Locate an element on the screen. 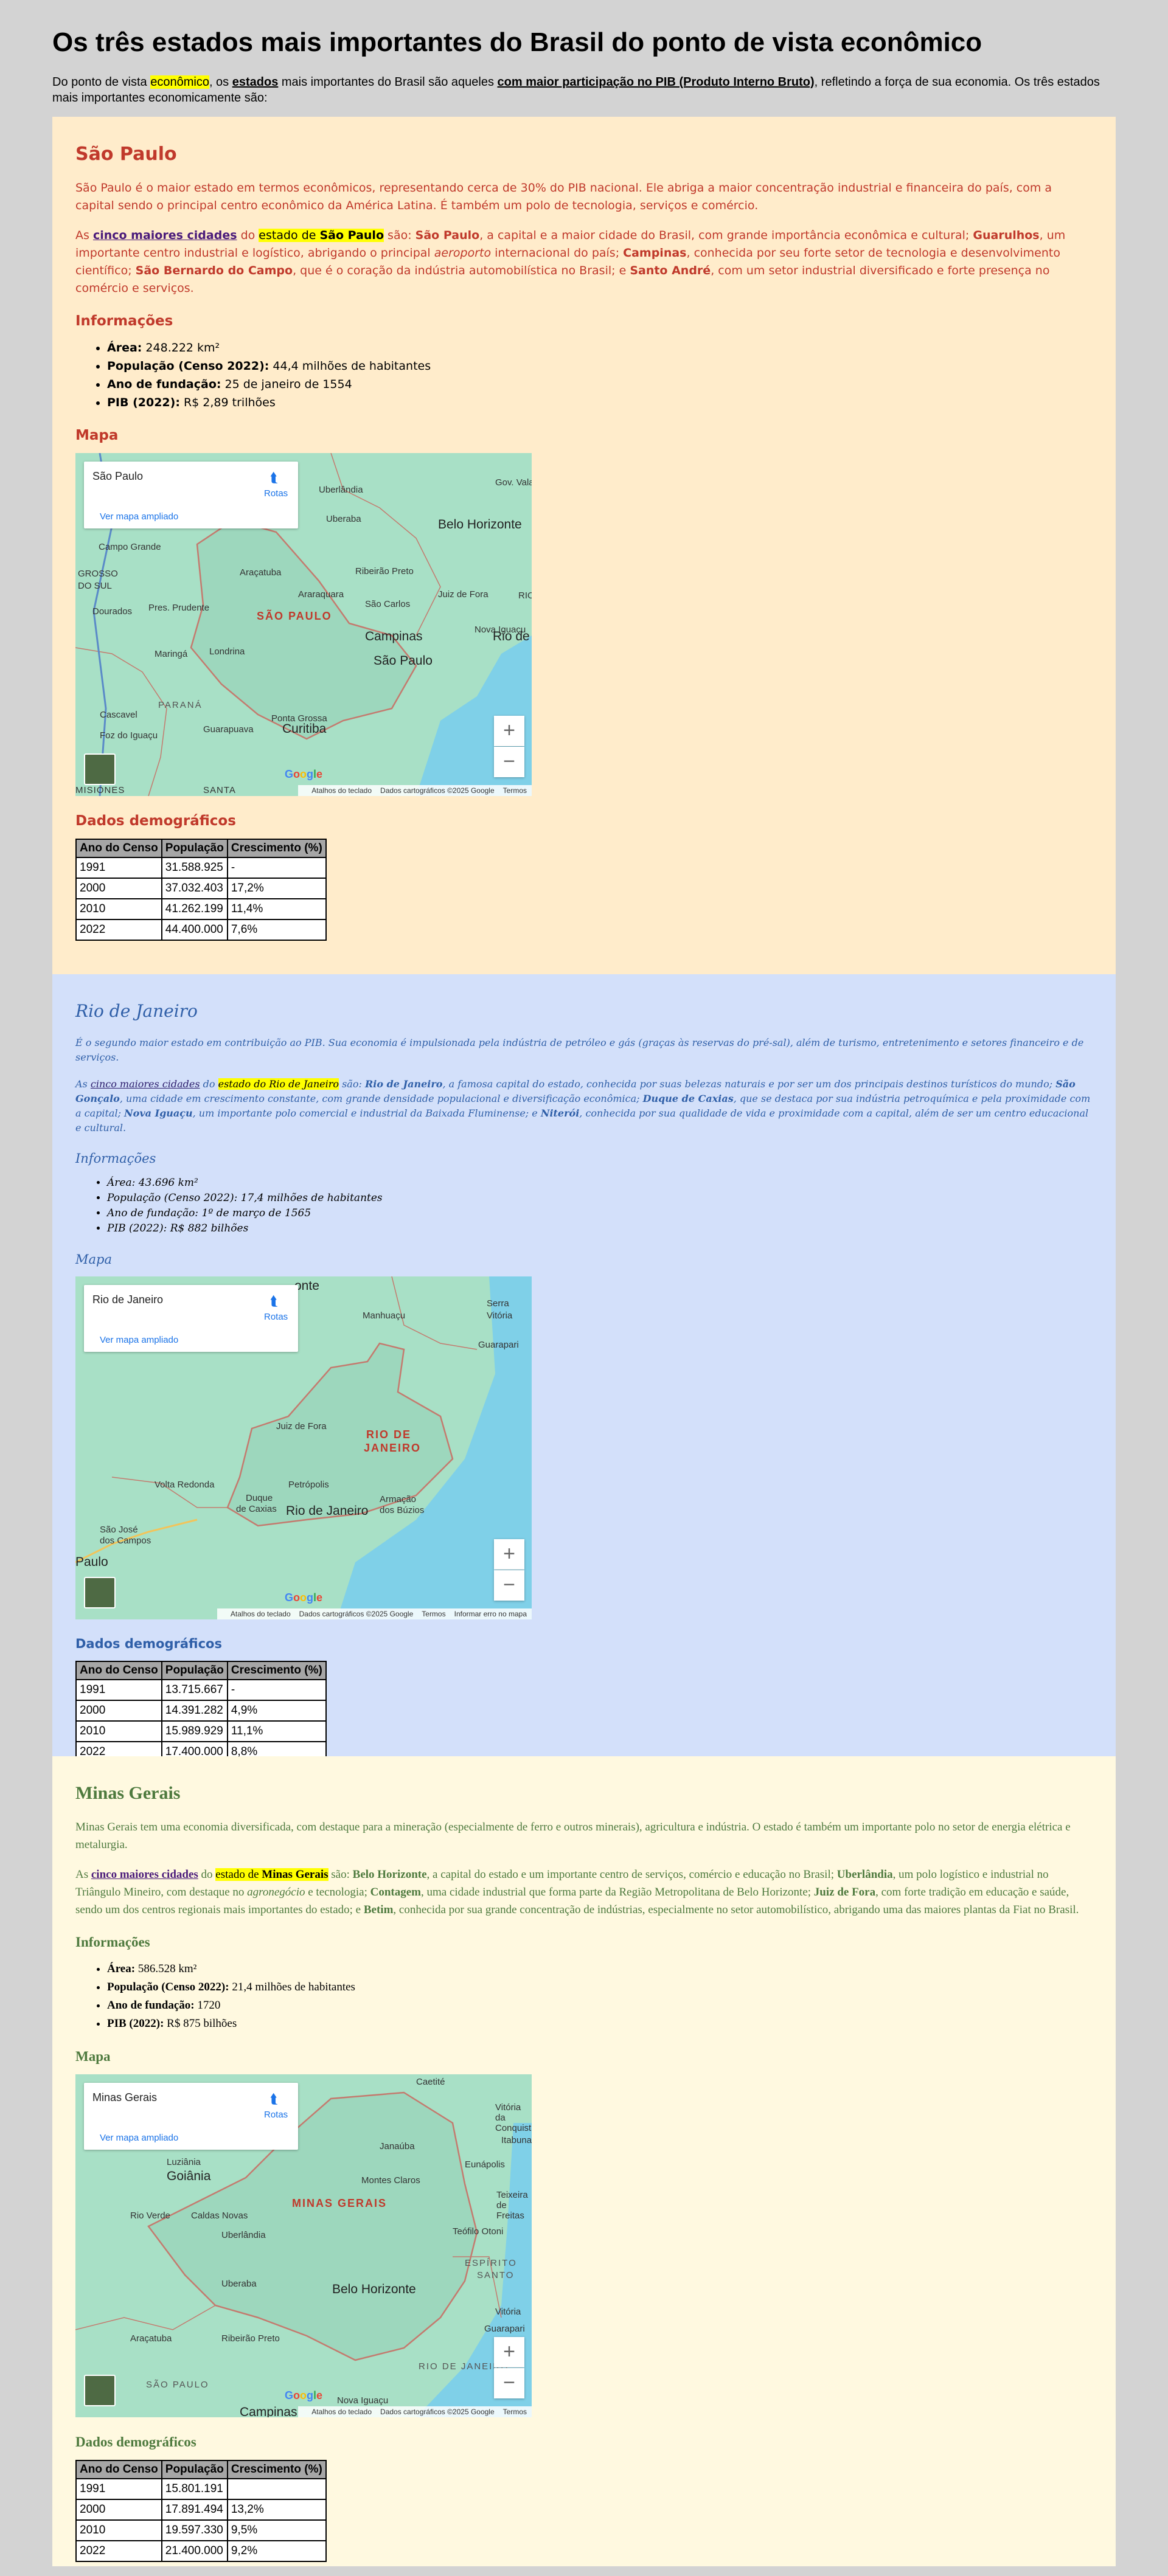 This screenshot has height=2576, width=1168. map-label: Nova Iguaçu is located at coordinates (363, 2400).